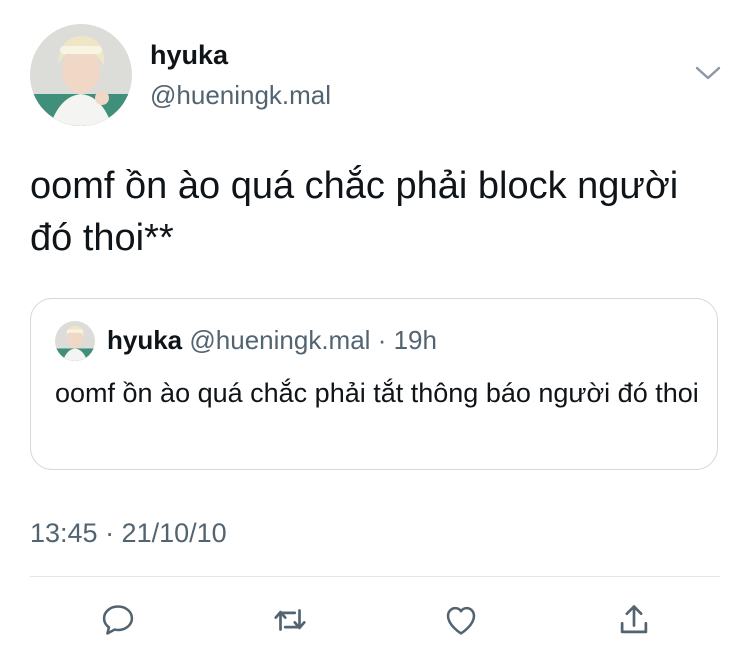  I want to click on like-button, so click(461, 620).